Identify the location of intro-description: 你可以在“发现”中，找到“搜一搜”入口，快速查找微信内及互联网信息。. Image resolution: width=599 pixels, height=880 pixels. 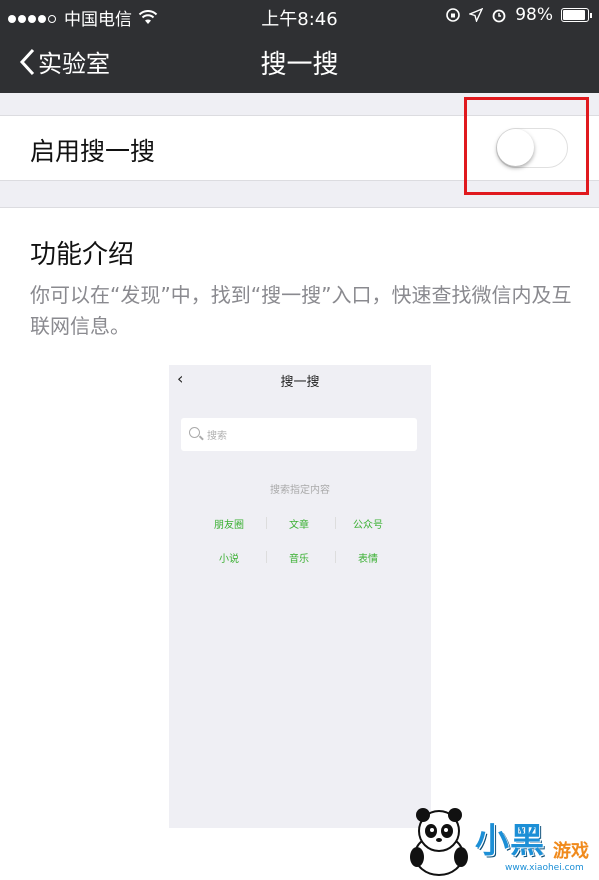
(301, 310).